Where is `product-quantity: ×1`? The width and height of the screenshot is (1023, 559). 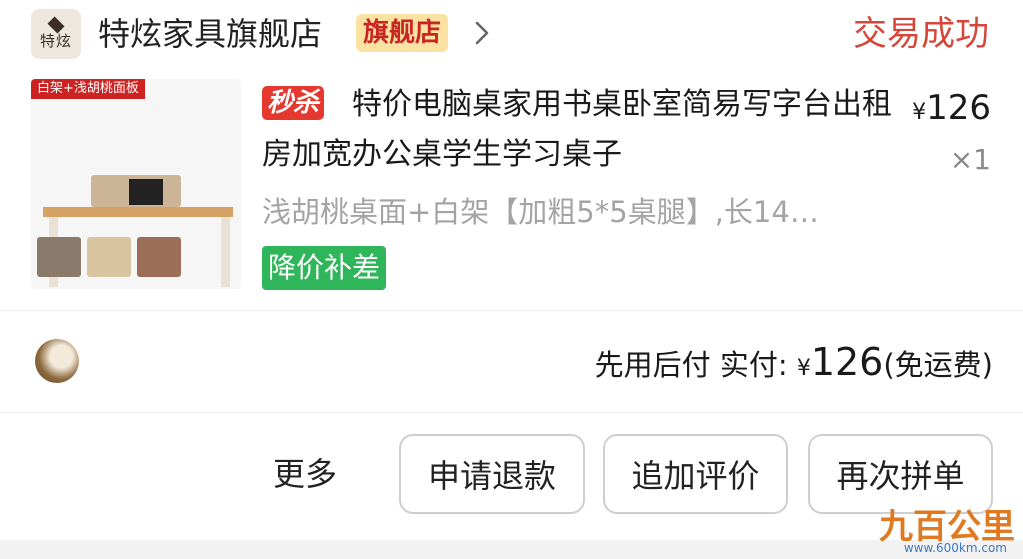 product-quantity: ×1 is located at coordinates (970, 159).